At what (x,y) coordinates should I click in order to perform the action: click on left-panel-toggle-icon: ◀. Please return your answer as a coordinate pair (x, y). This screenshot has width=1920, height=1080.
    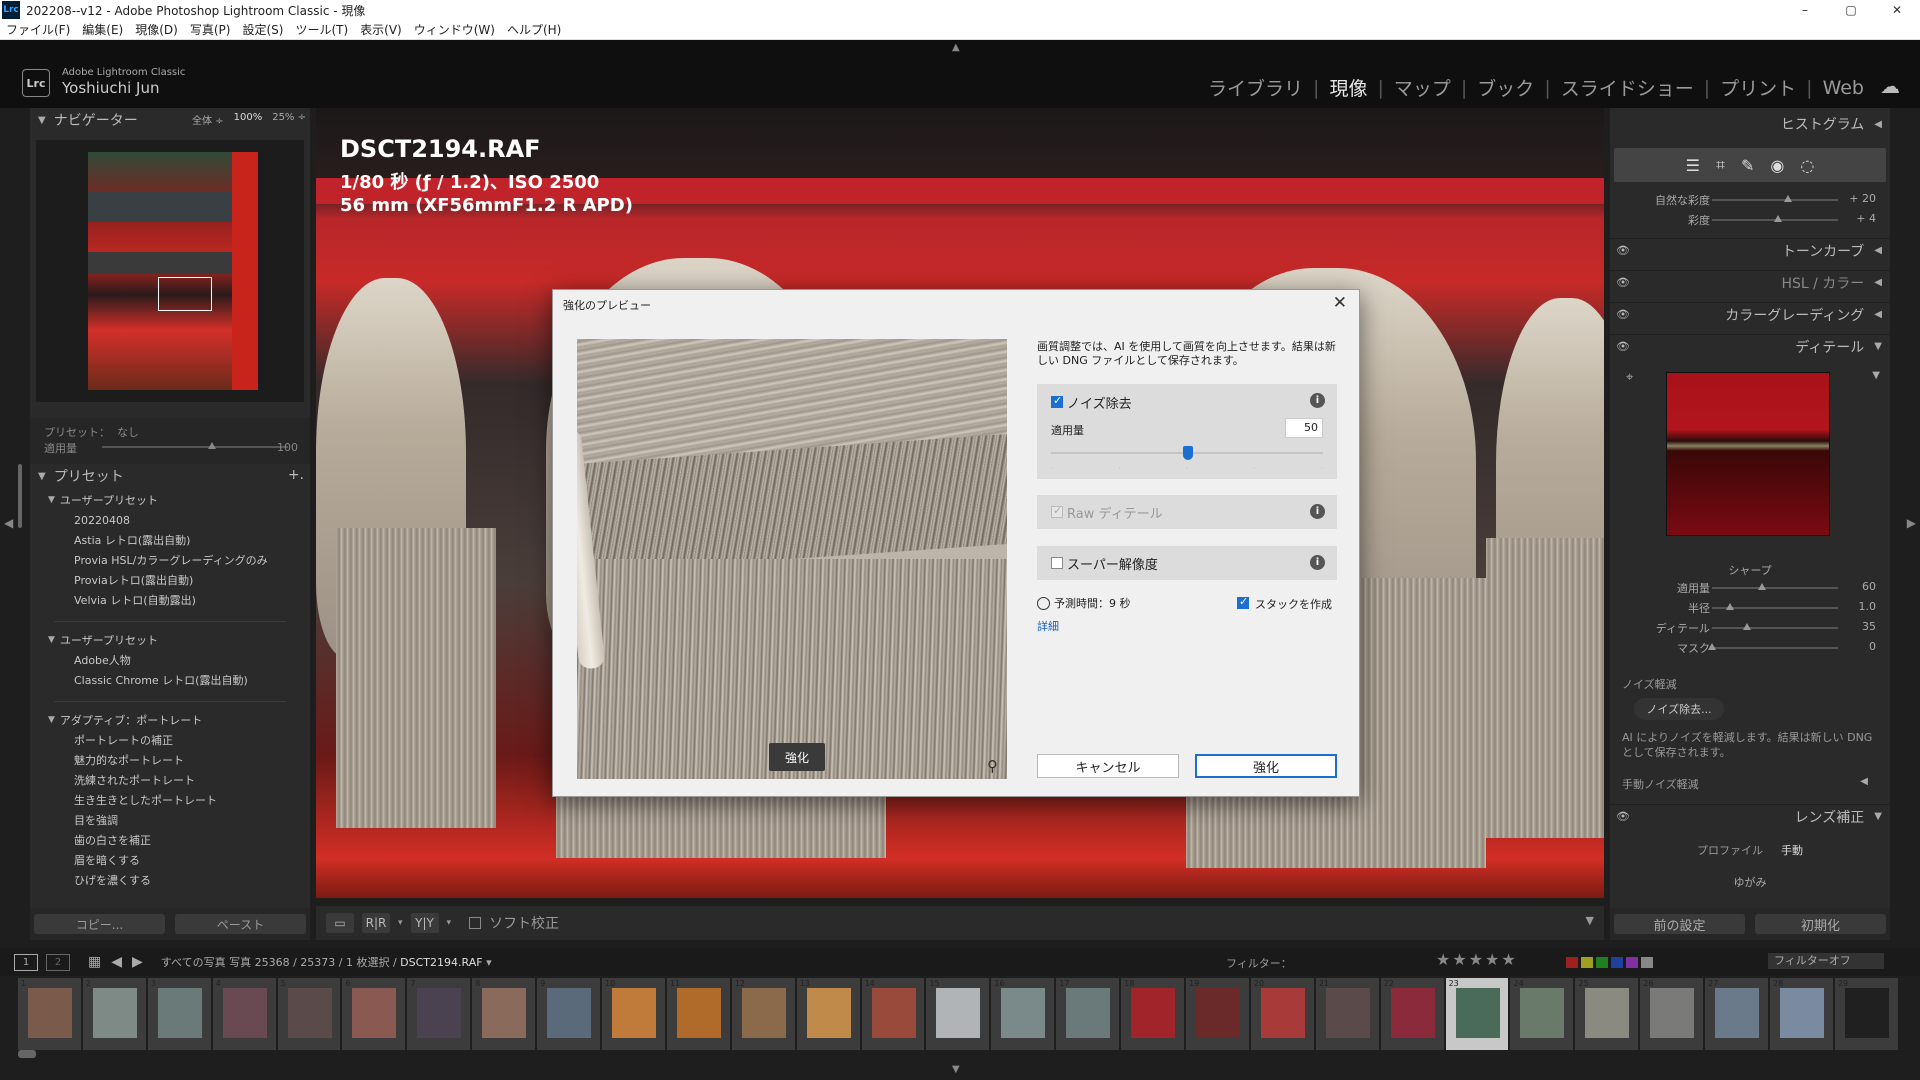
    Looking at the image, I should click on (8, 523).